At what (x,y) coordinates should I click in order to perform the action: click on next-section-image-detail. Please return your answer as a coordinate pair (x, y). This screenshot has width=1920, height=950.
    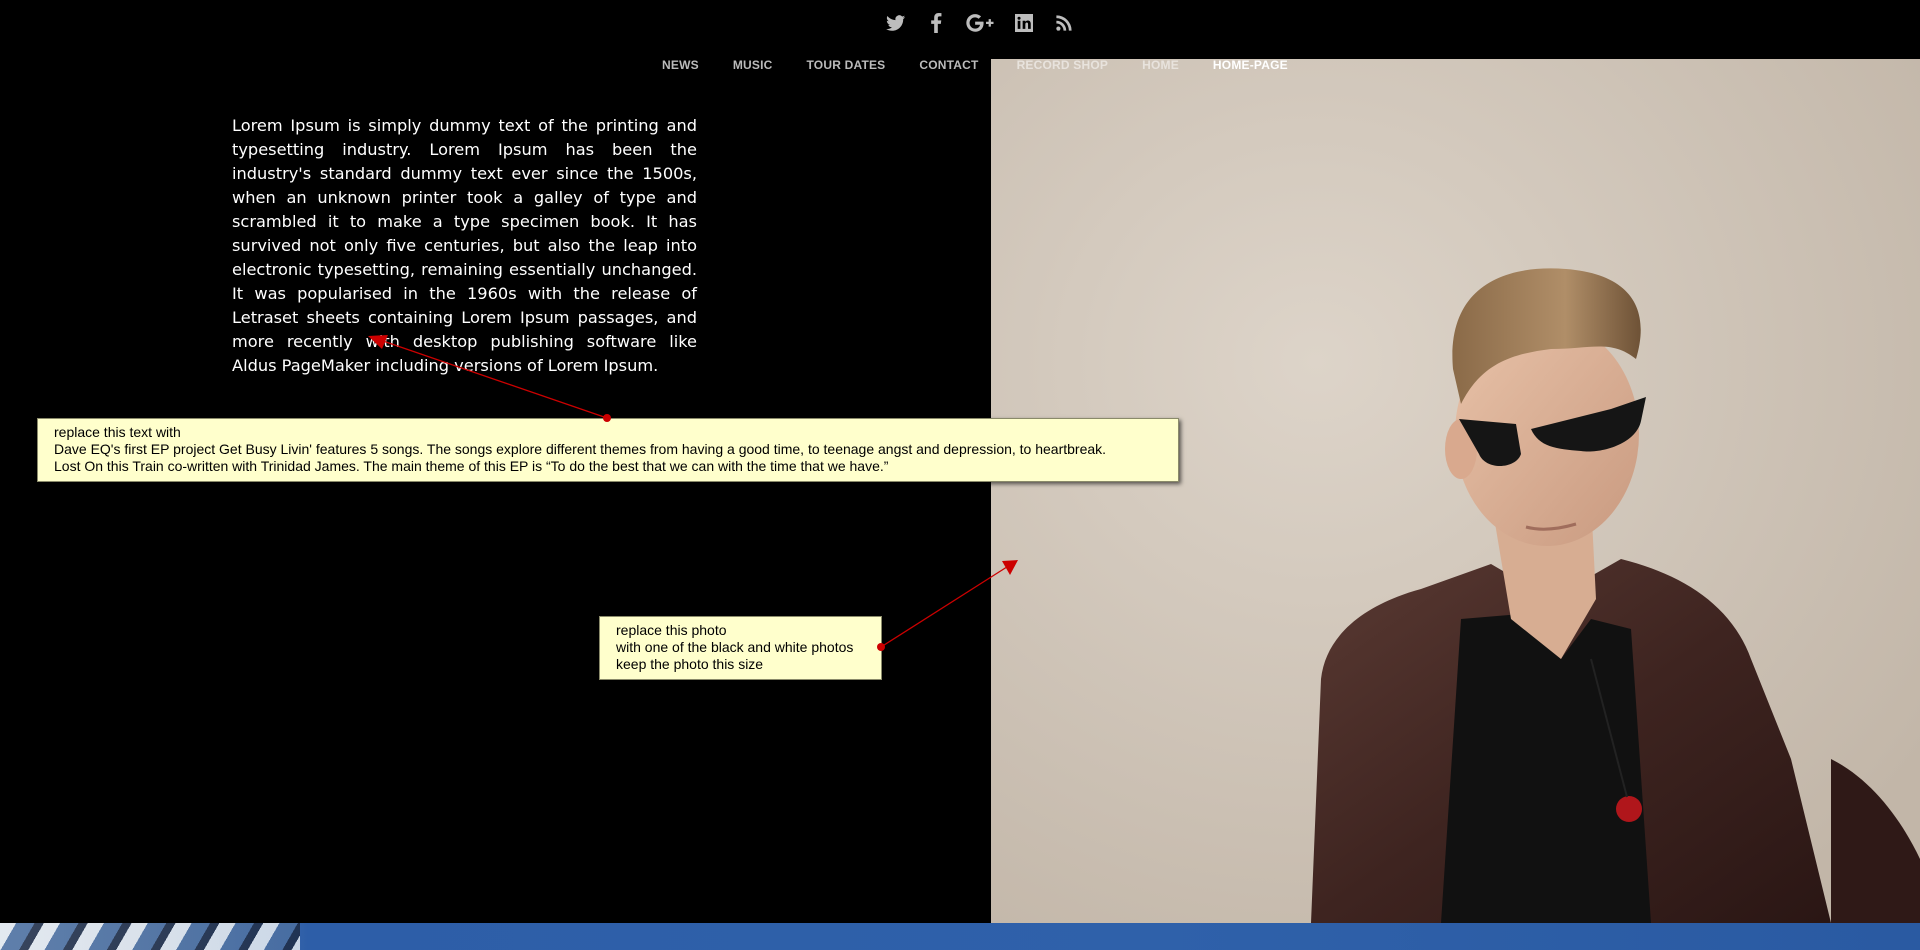
    Looking at the image, I should click on (150, 936).